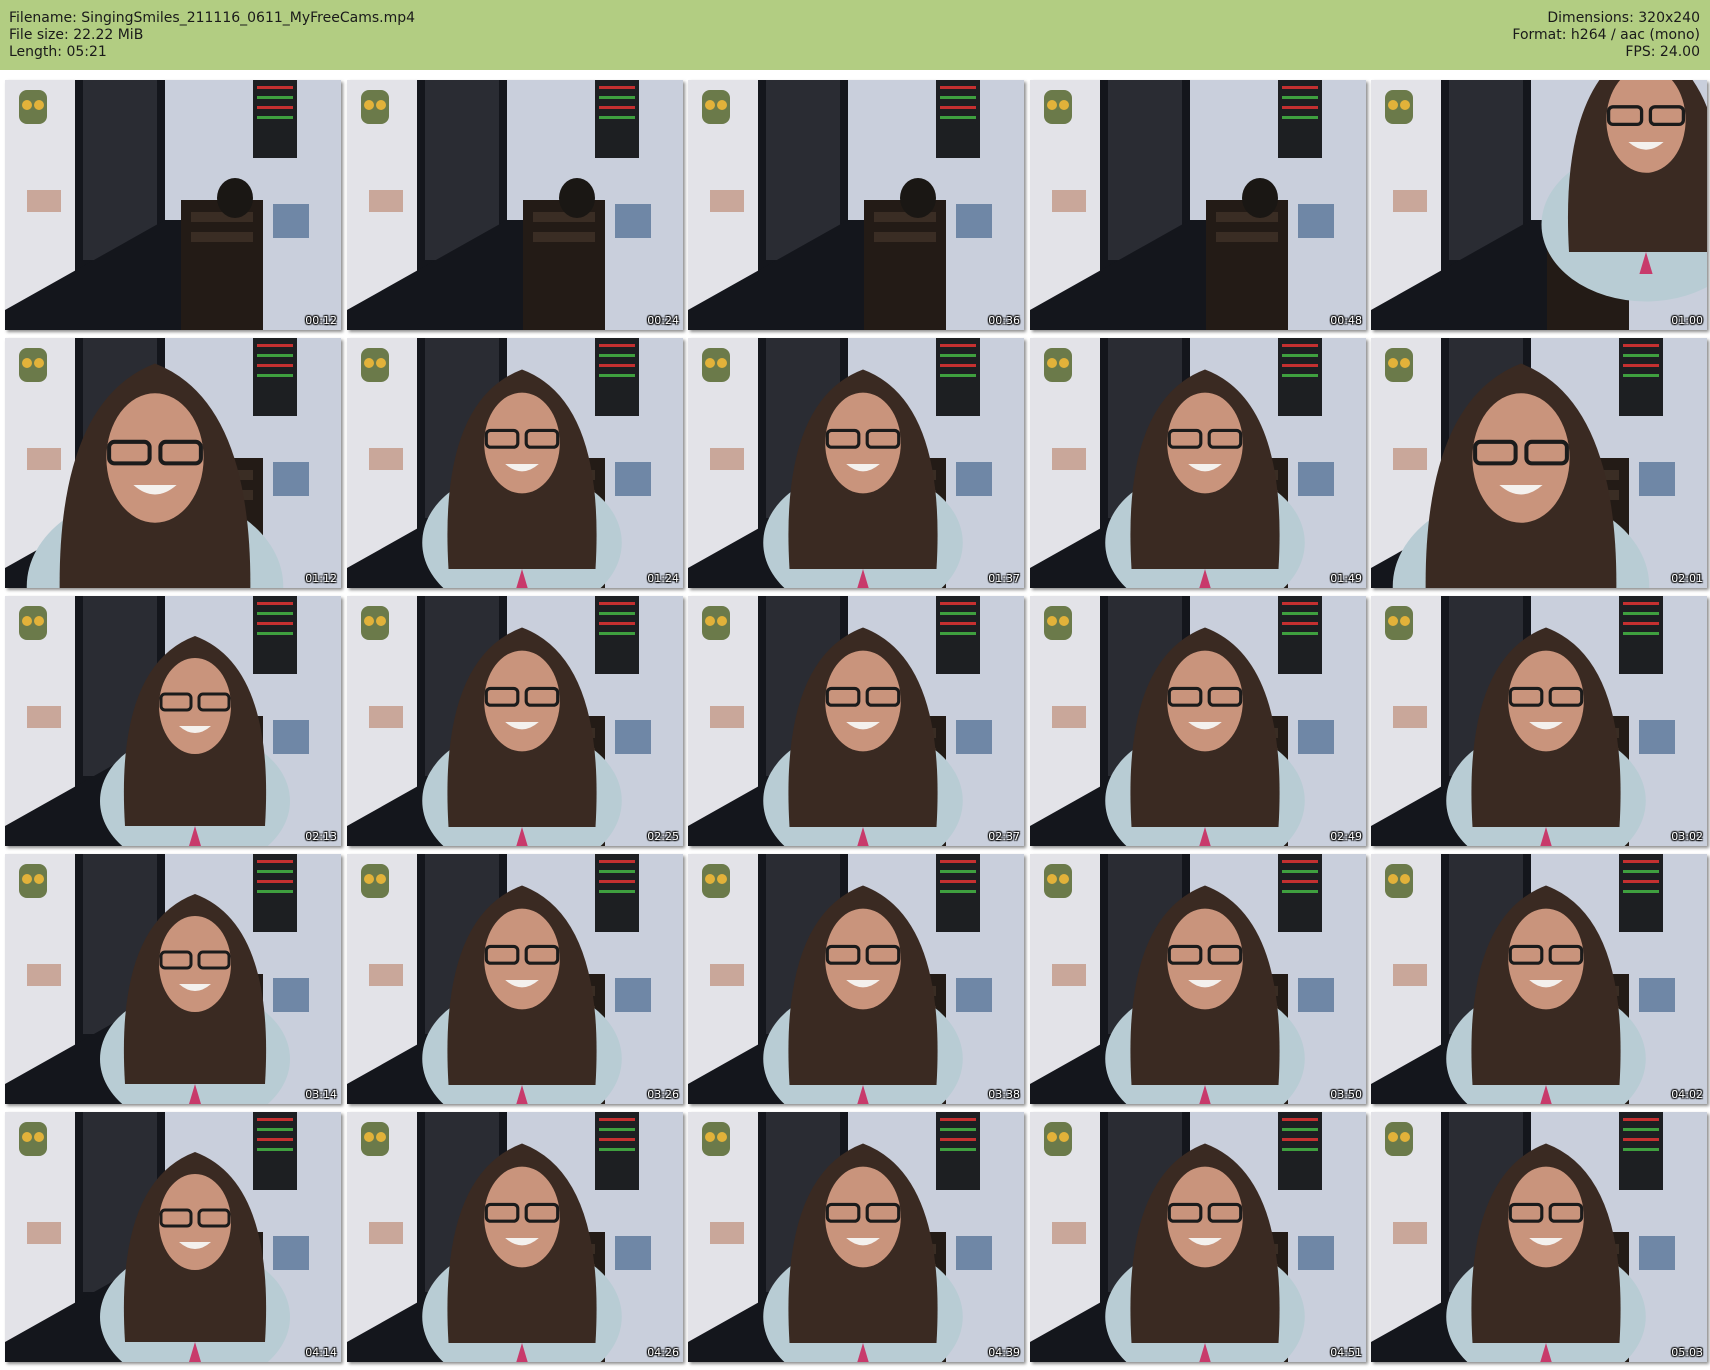  I want to click on video-thumbnail: 01:24, so click(515, 463).